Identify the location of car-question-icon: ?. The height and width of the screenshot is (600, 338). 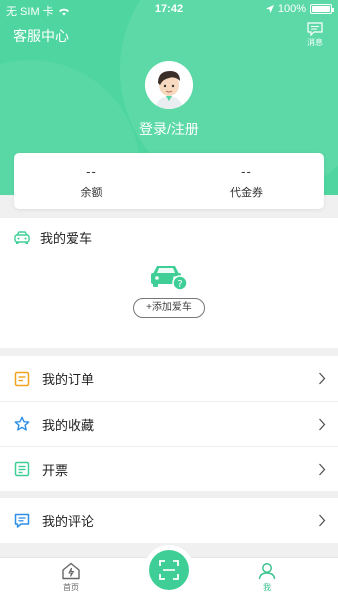
(169, 278).